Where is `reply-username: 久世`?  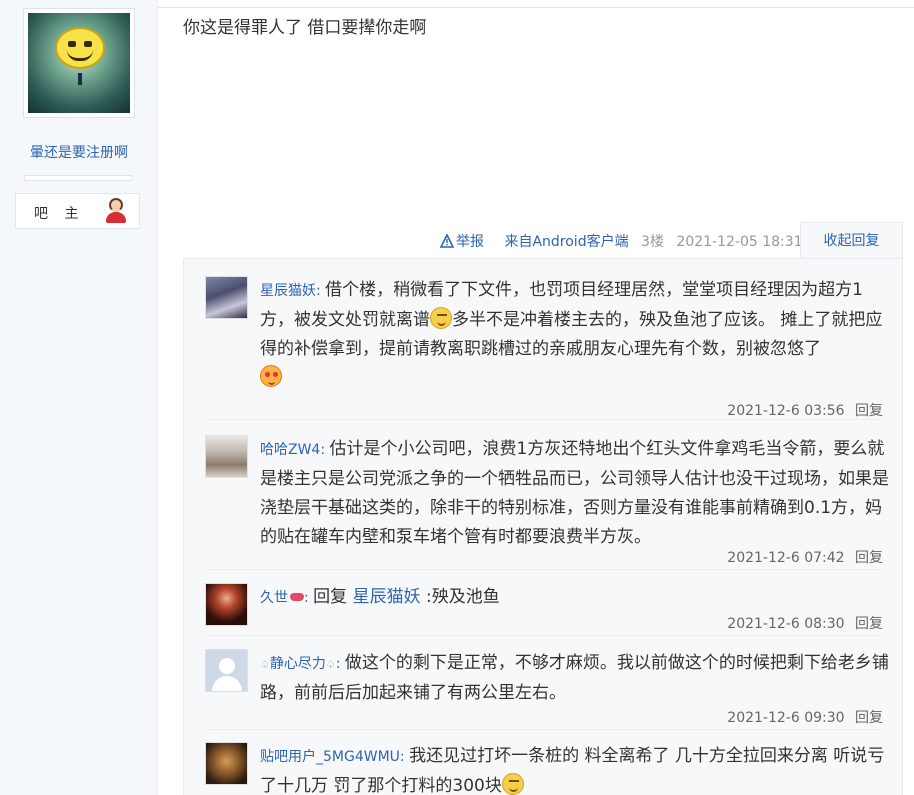 reply-username: 久世 is located at coordinates (274, 598).